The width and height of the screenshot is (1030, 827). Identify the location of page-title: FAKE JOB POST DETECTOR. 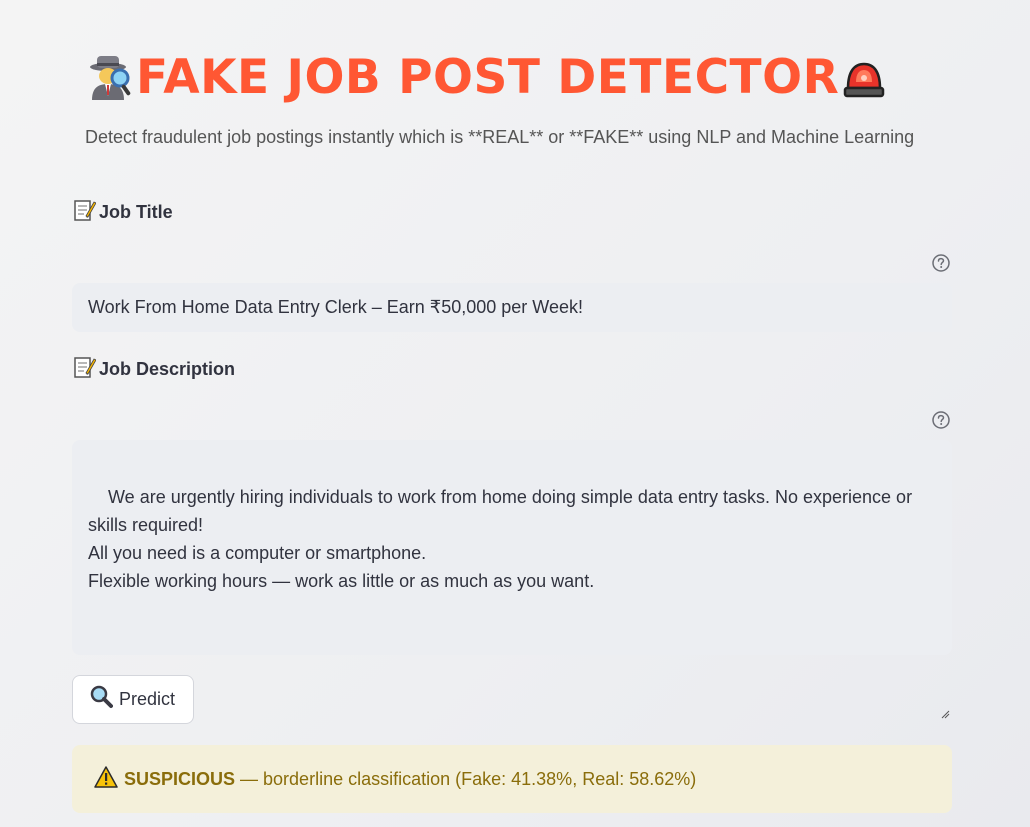
(488, 77).